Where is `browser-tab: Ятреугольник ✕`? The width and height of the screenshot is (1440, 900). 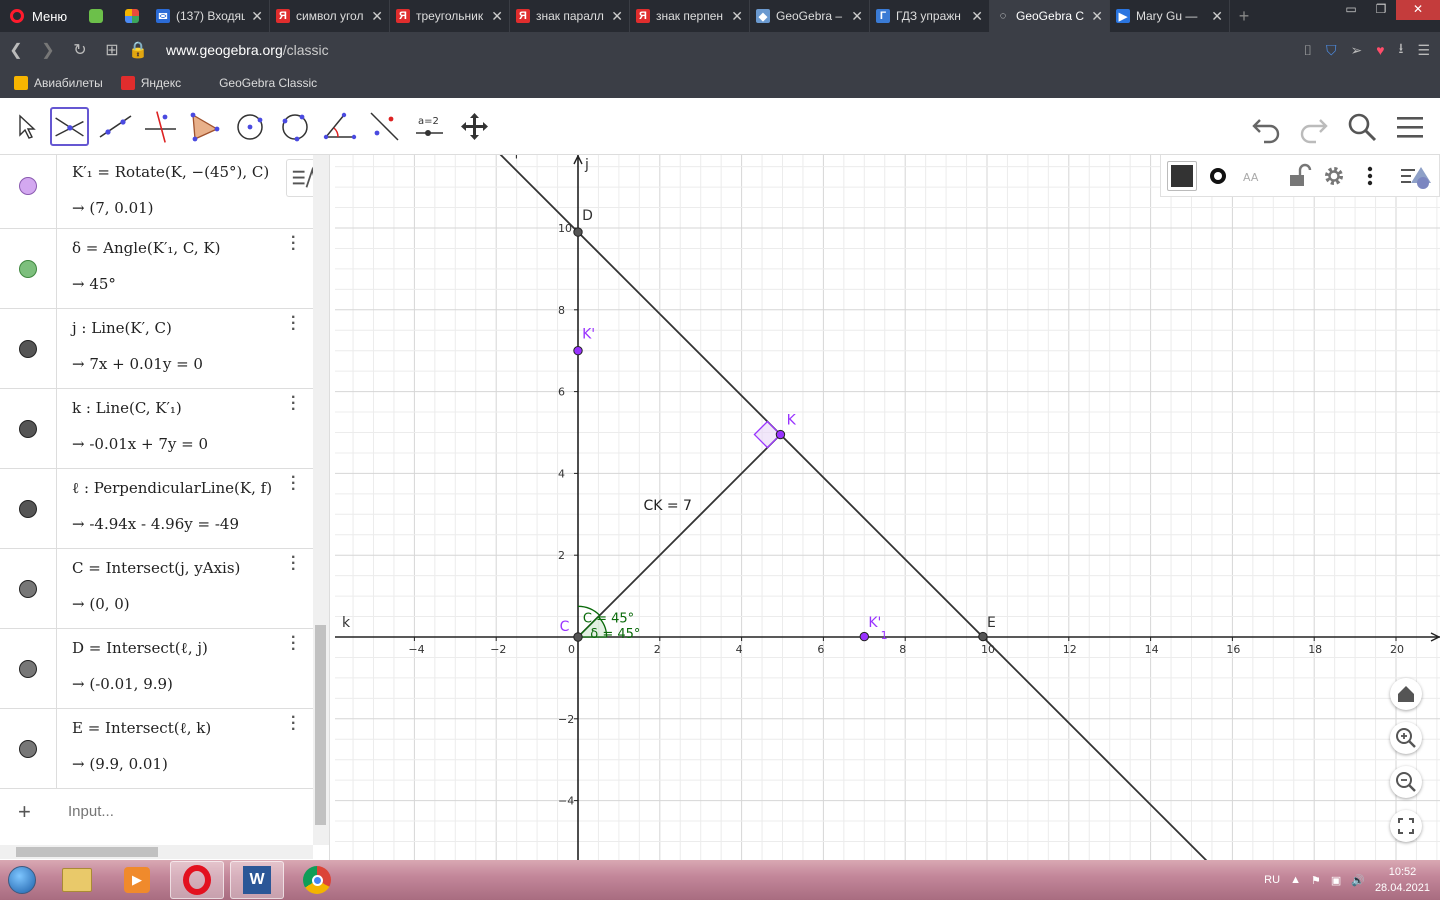
browser-tab: Ятреугольник ✕ is located at coordinates (450, 16).